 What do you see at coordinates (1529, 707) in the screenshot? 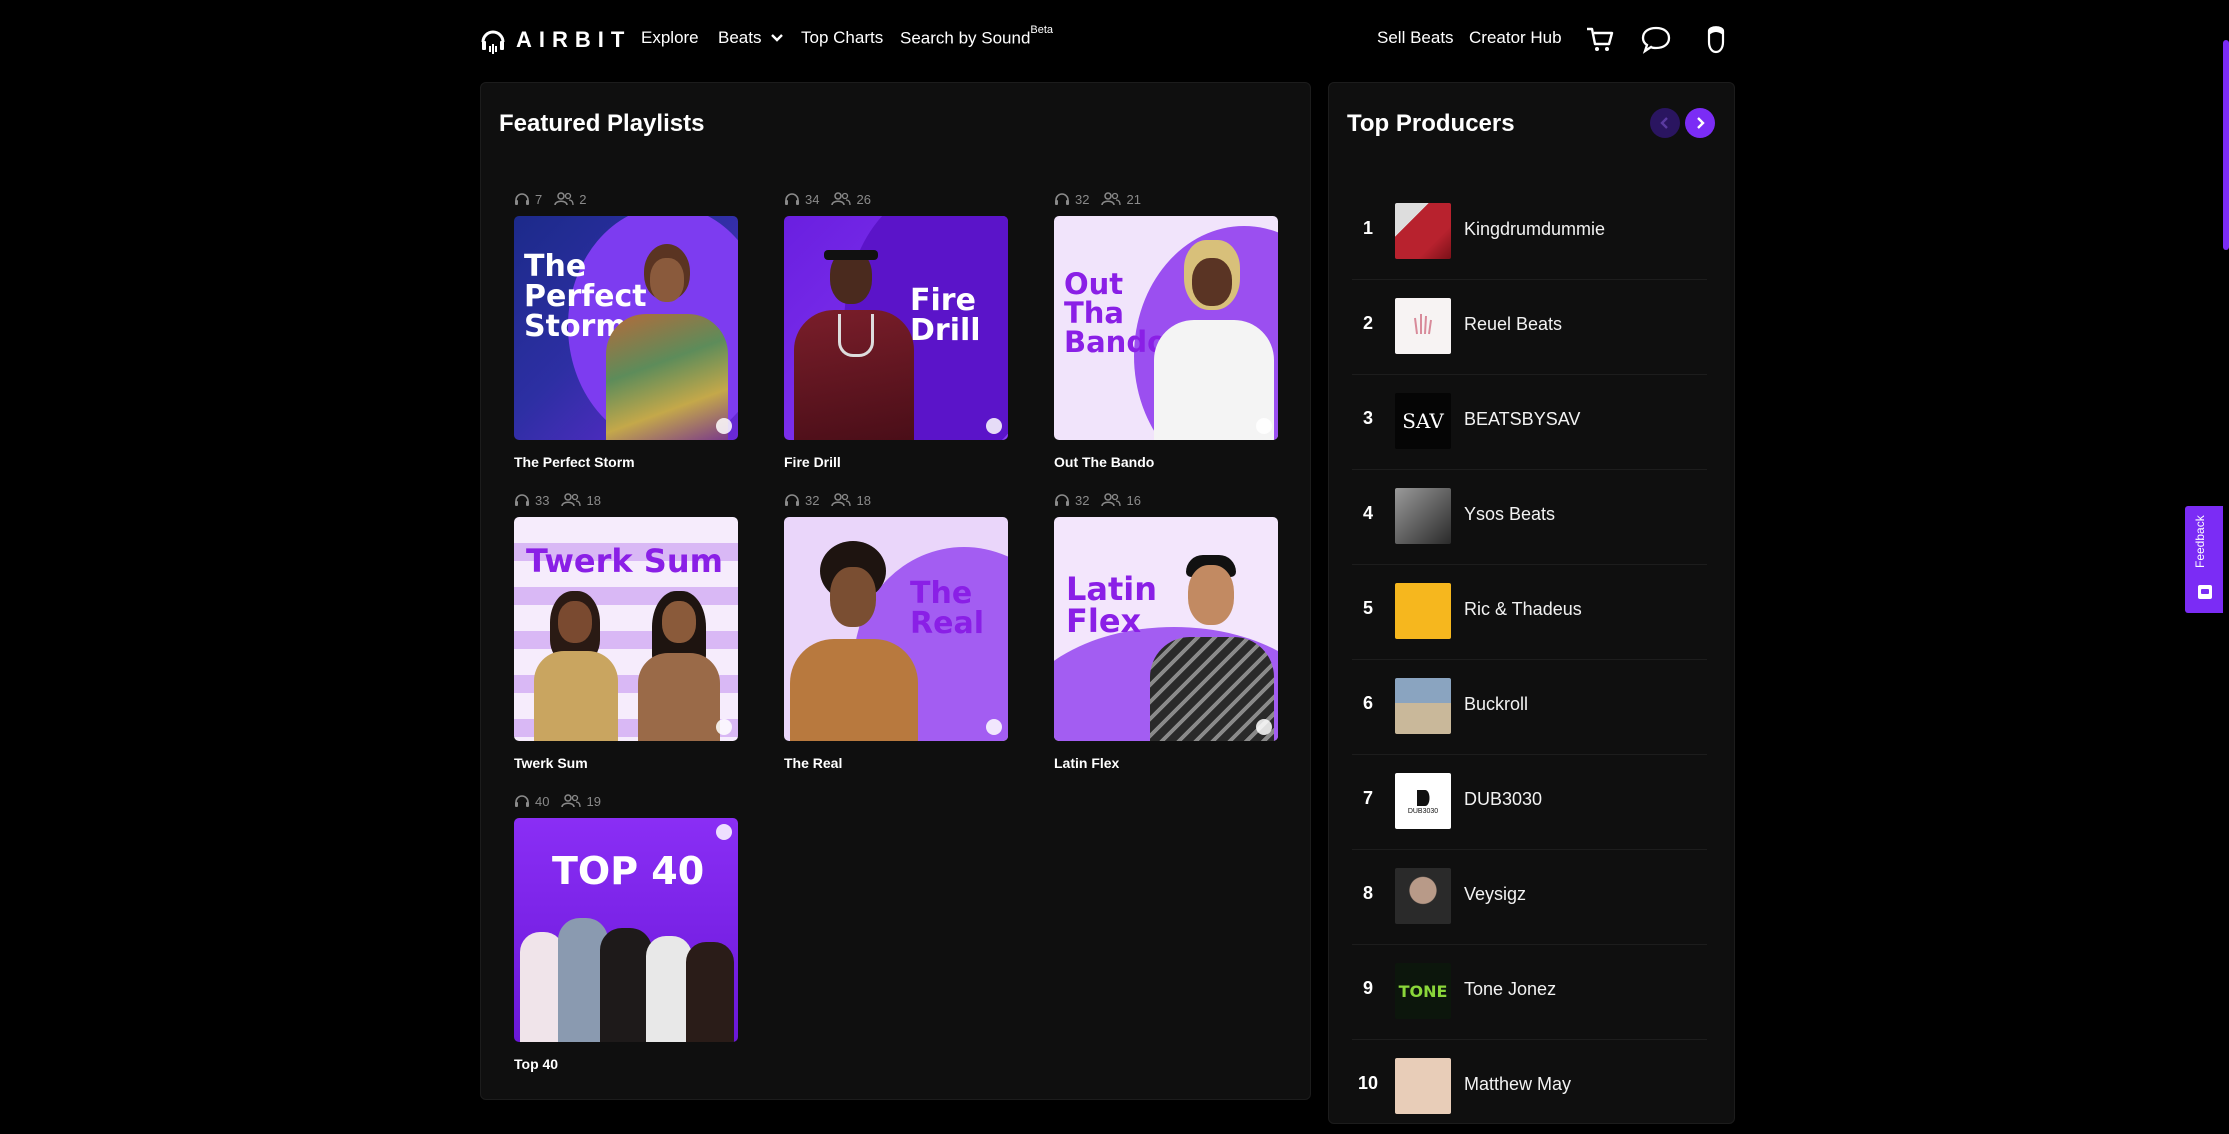
I see `producer-row: 6 Buckroll` at bounding box center [1529, 707].